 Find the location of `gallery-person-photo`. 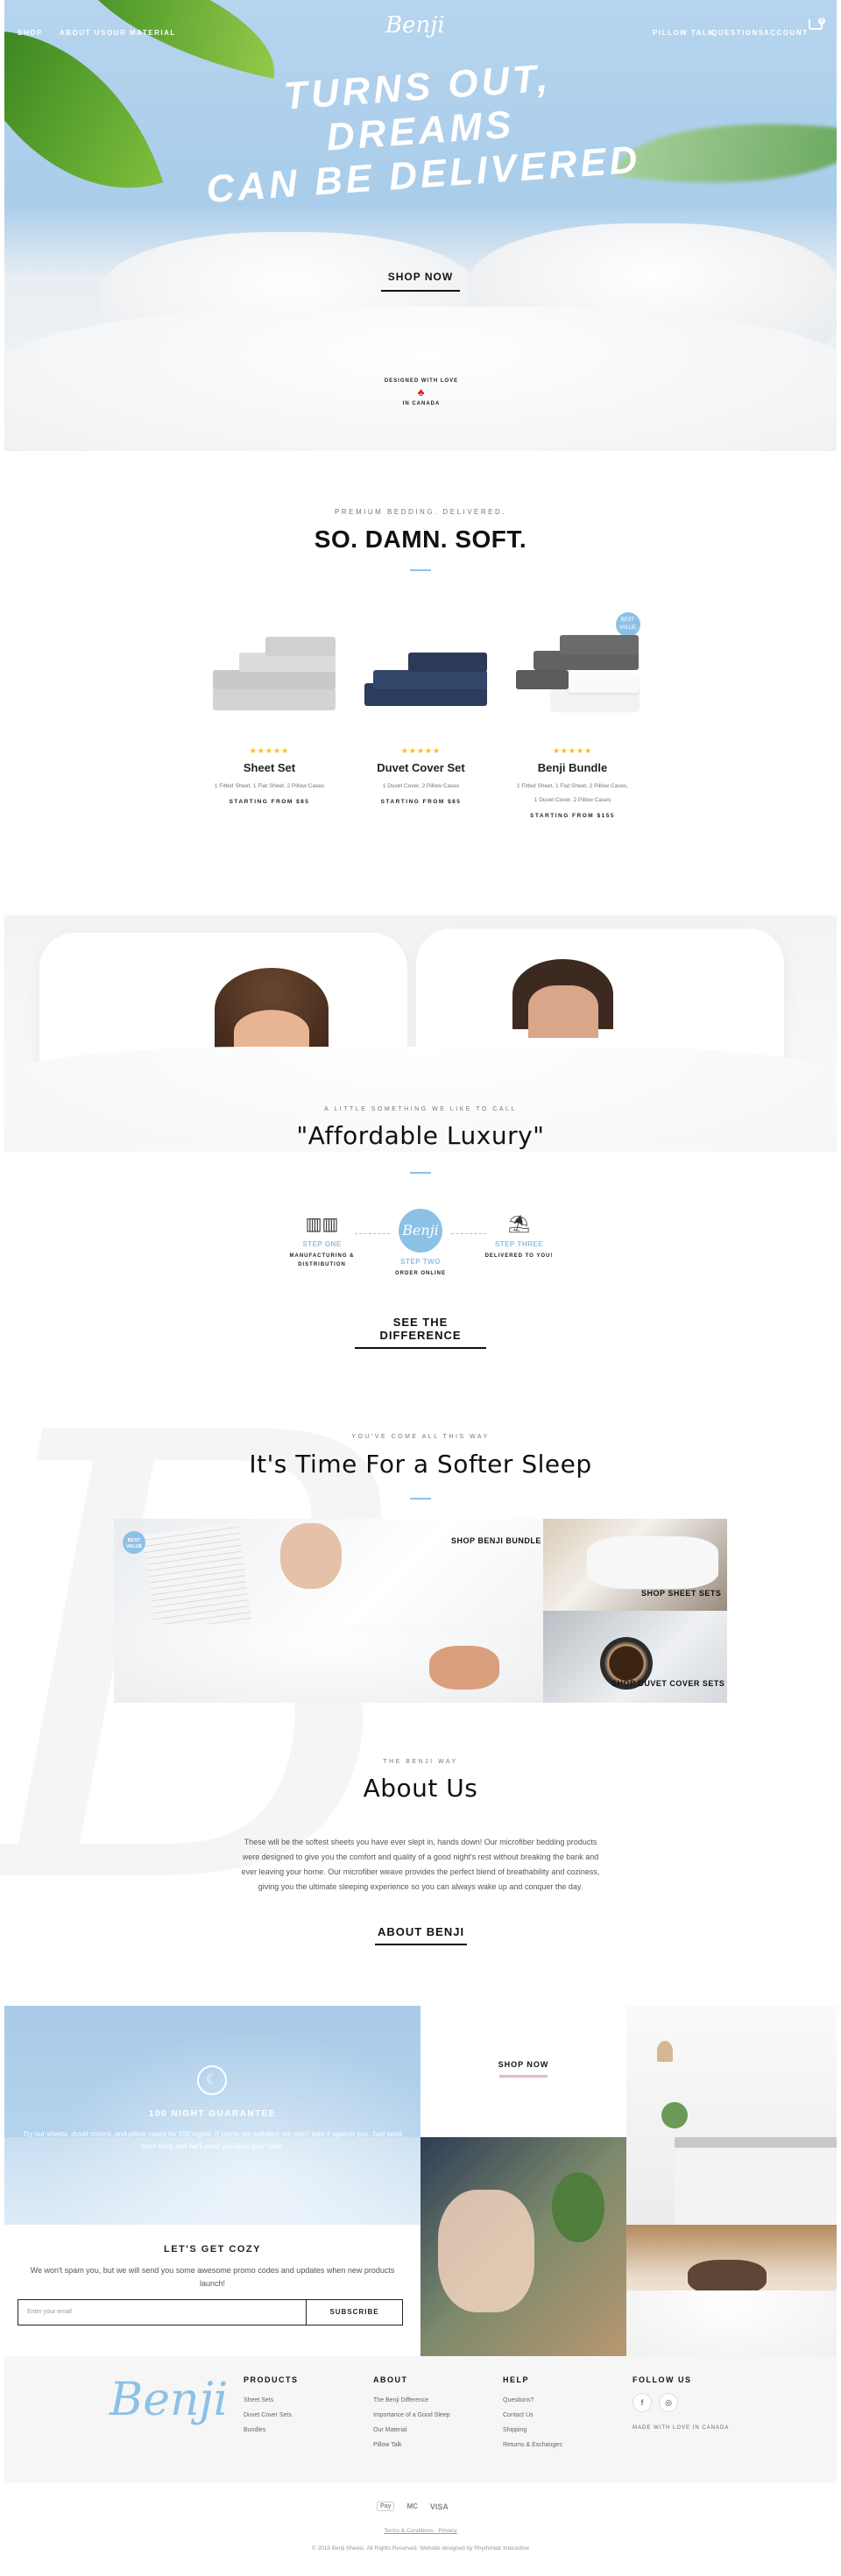

gallery-person-photo is located at coordinates (523, 2246).